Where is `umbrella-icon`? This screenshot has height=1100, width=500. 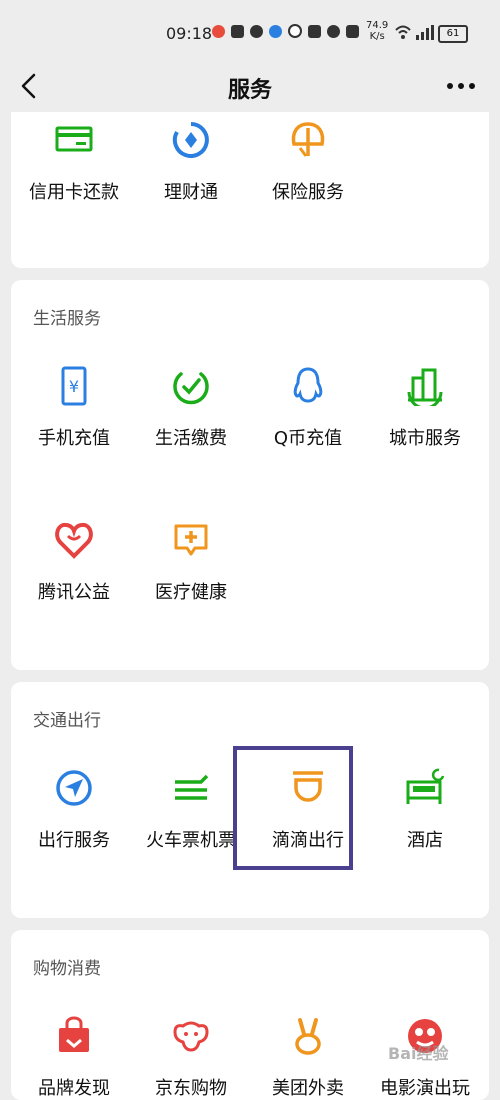
umbrella-icon is located at coordinates (308, 139).